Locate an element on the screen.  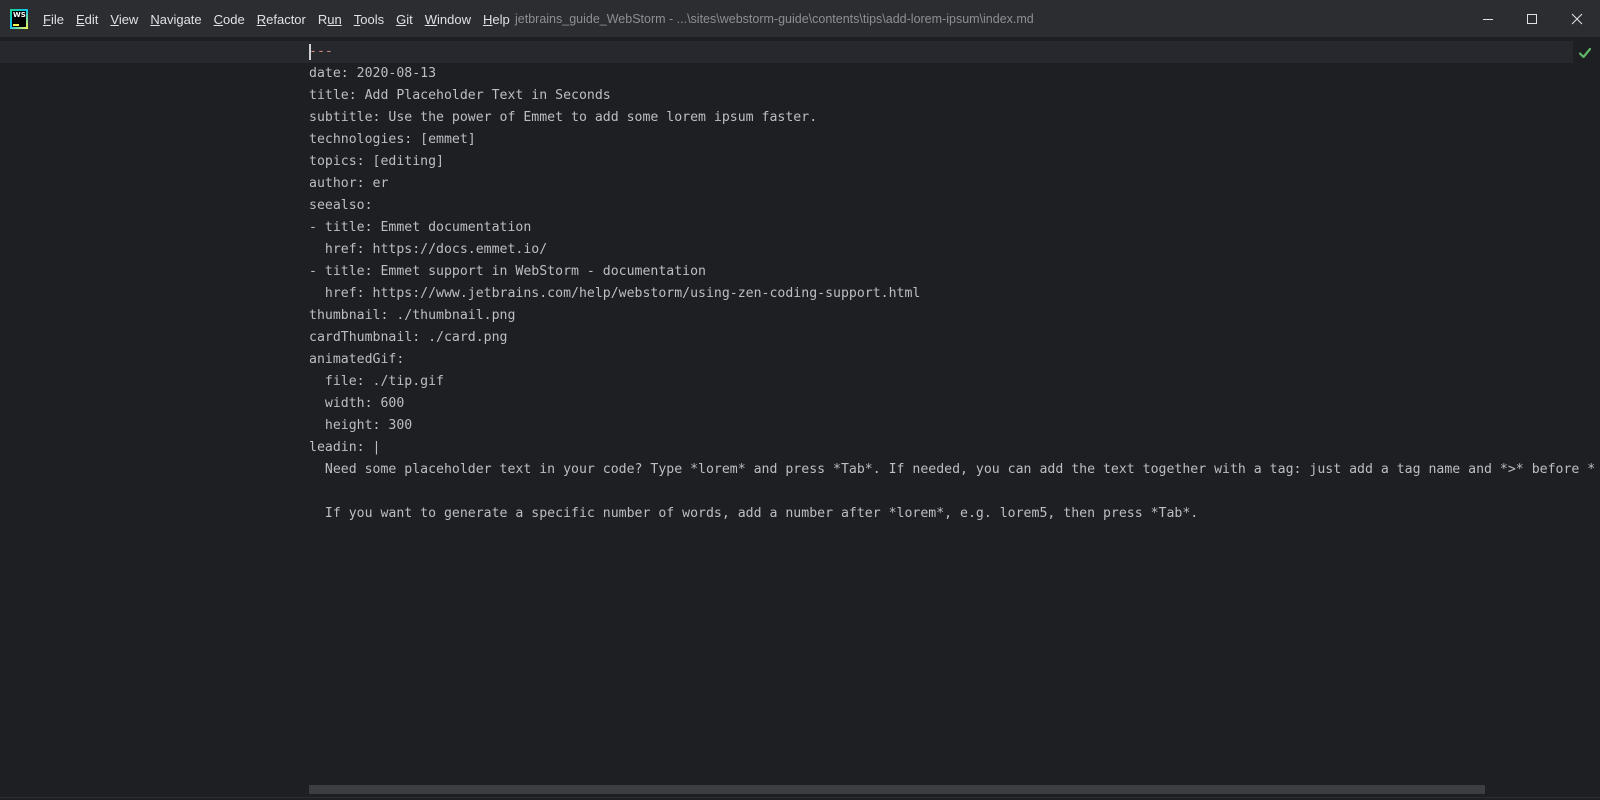
code-line: href: https://docs.emmet.io/ is located at coordinates (428, 249).